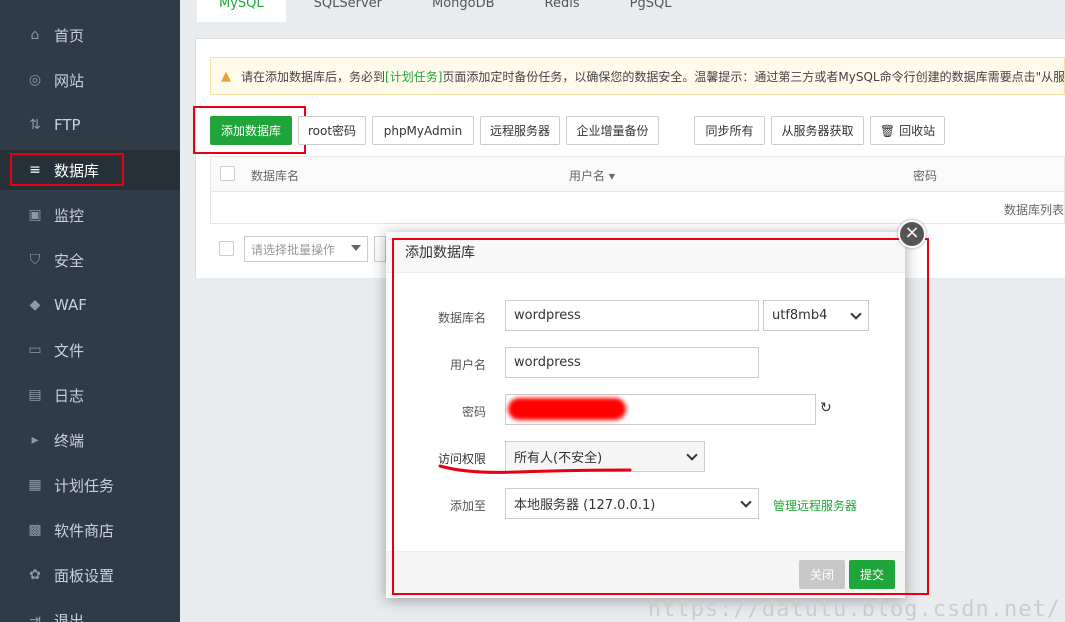  What do you see at coordinates (637, 174) in the screenshot?
I see `table-header: 数据库名 用户名 ▾ 密码` at bounding box center [637, 174].